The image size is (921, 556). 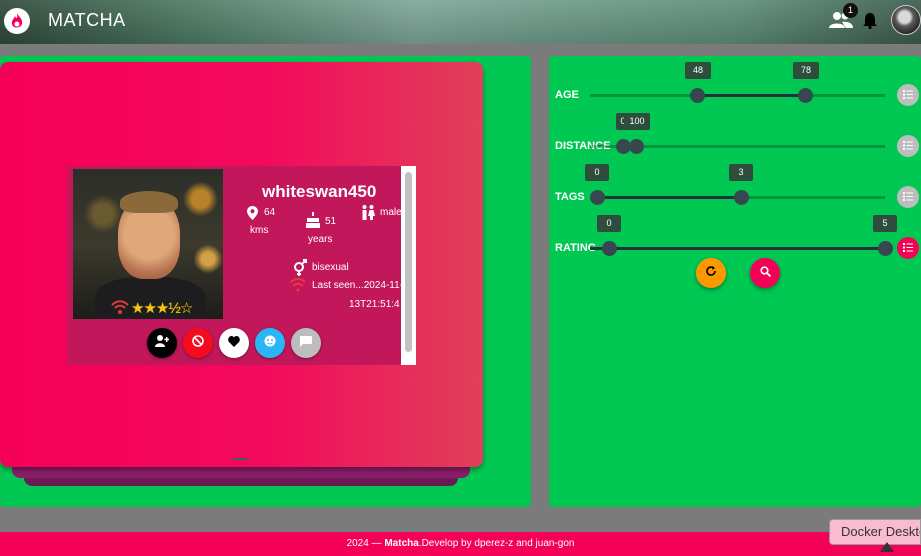 I want to click on rating-max-thumb, so click(x=885, y=248).